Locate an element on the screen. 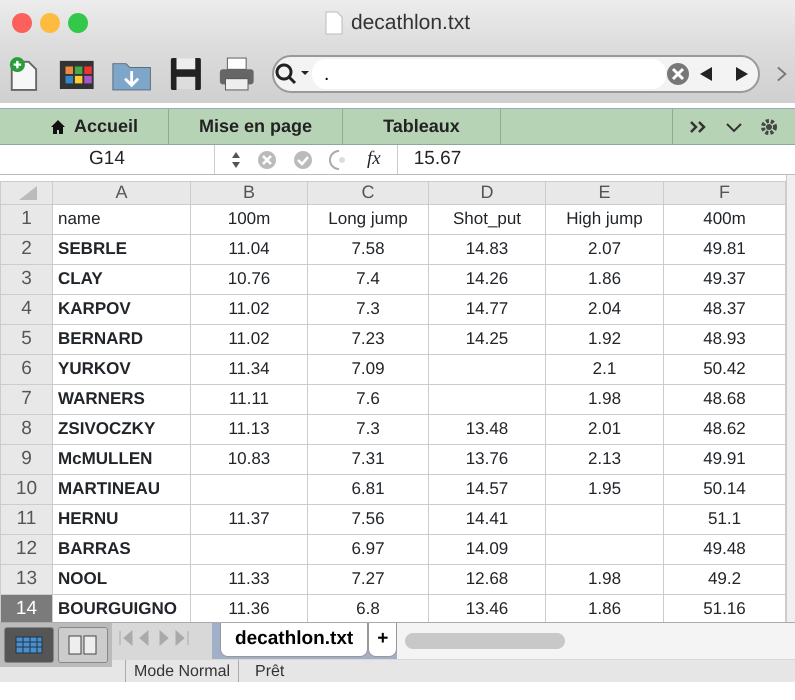 This screenshot has height=700, width=795. table-cell: 7.23 is located at coordinates (368, 338).